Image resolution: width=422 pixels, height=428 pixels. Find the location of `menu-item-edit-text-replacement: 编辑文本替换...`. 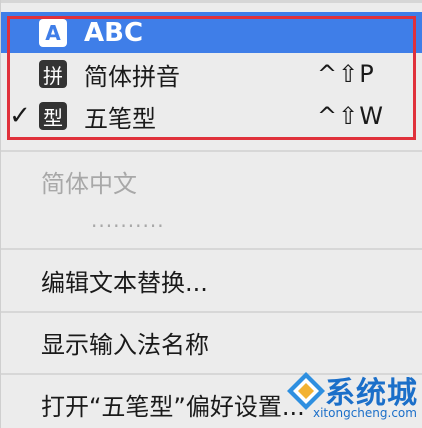

menu-item-edit-text-replacement: 编辑文本替换... is located at coordinates (211, 280).